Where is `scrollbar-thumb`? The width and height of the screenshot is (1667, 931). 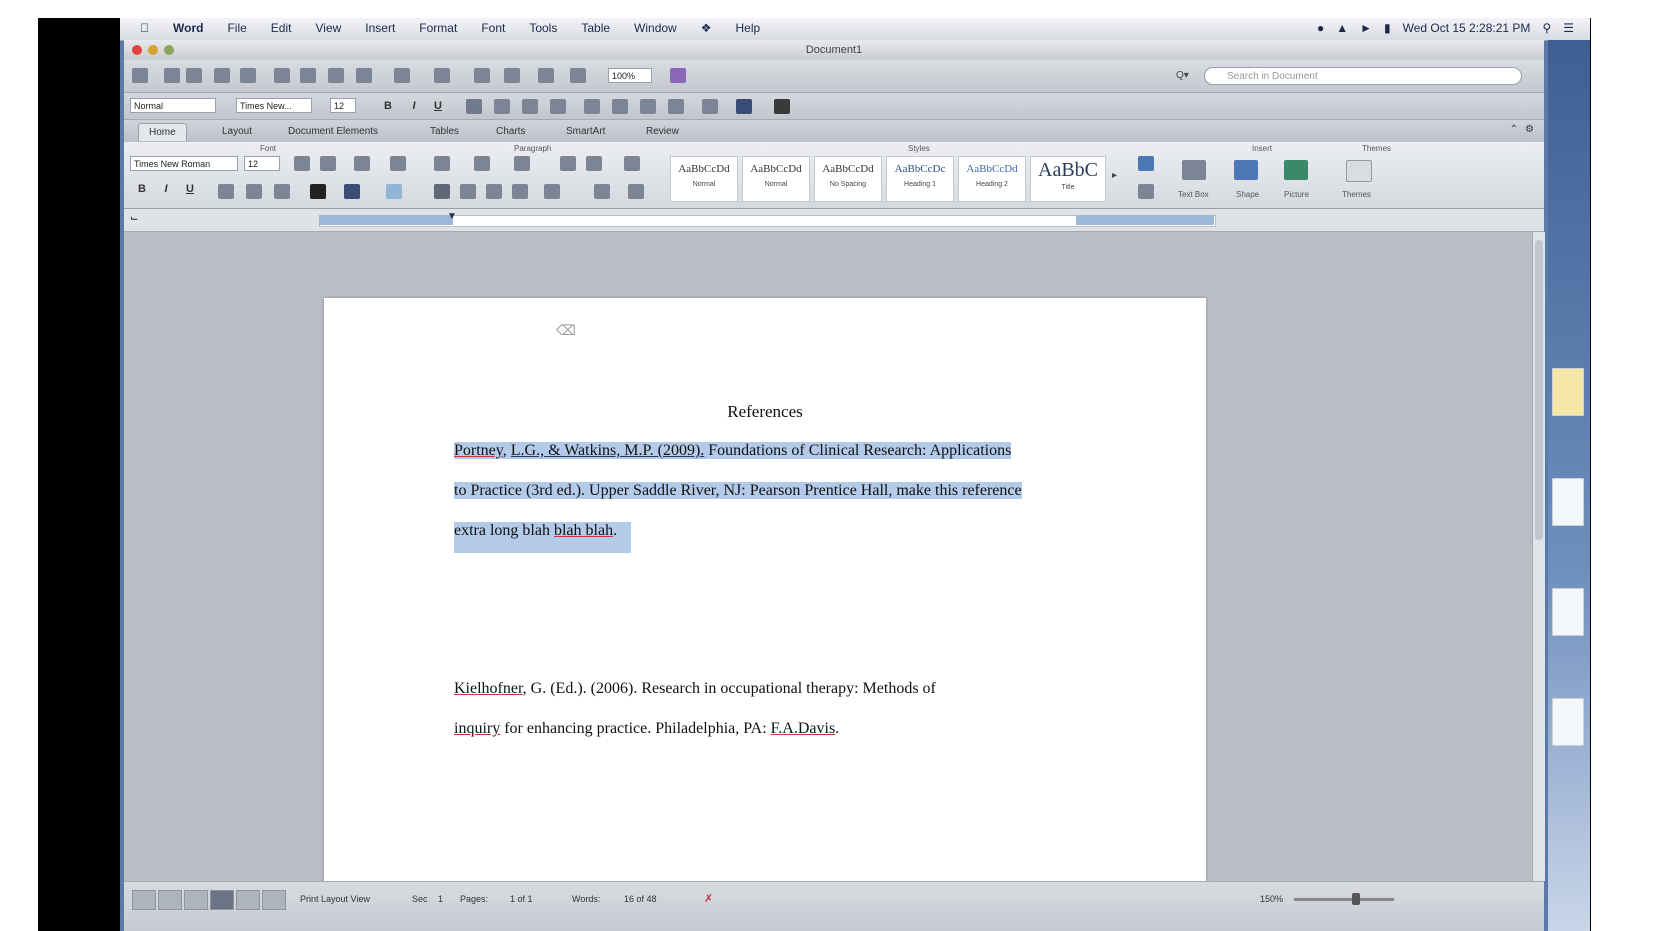 scrollbar-thumb is located at coordinates (1539, 390).